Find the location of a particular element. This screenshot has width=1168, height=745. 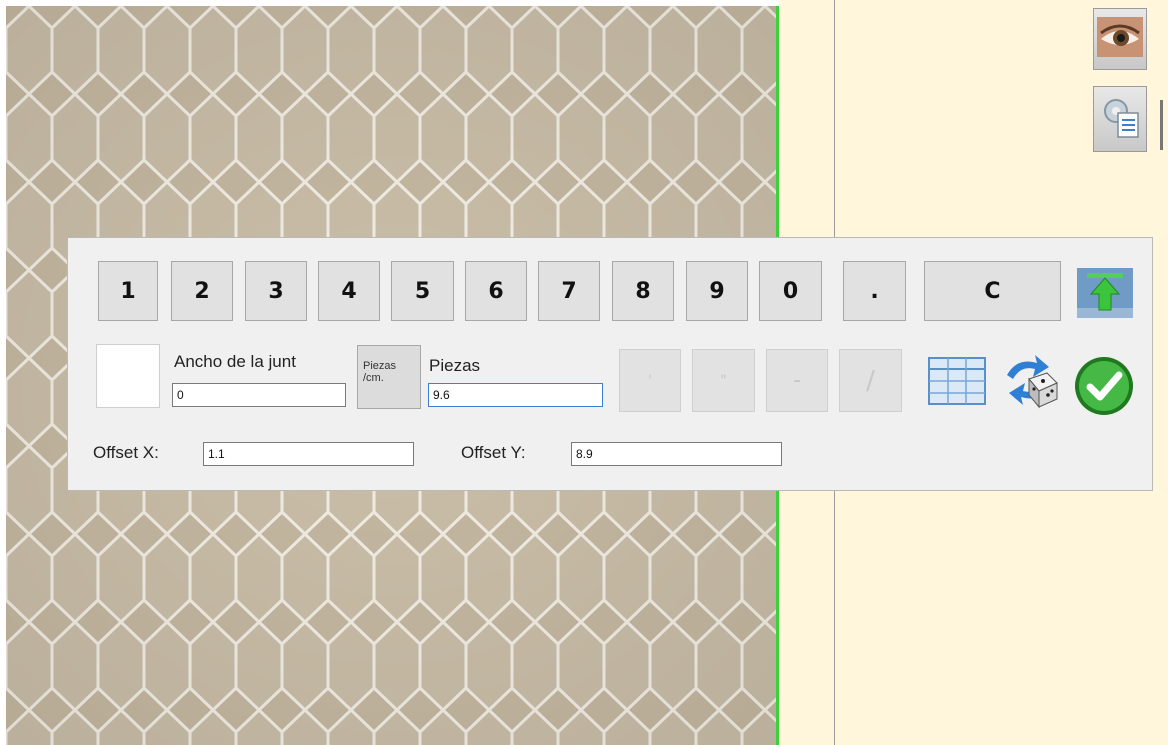

key-0: 0 is located at coordinates (790, 291).